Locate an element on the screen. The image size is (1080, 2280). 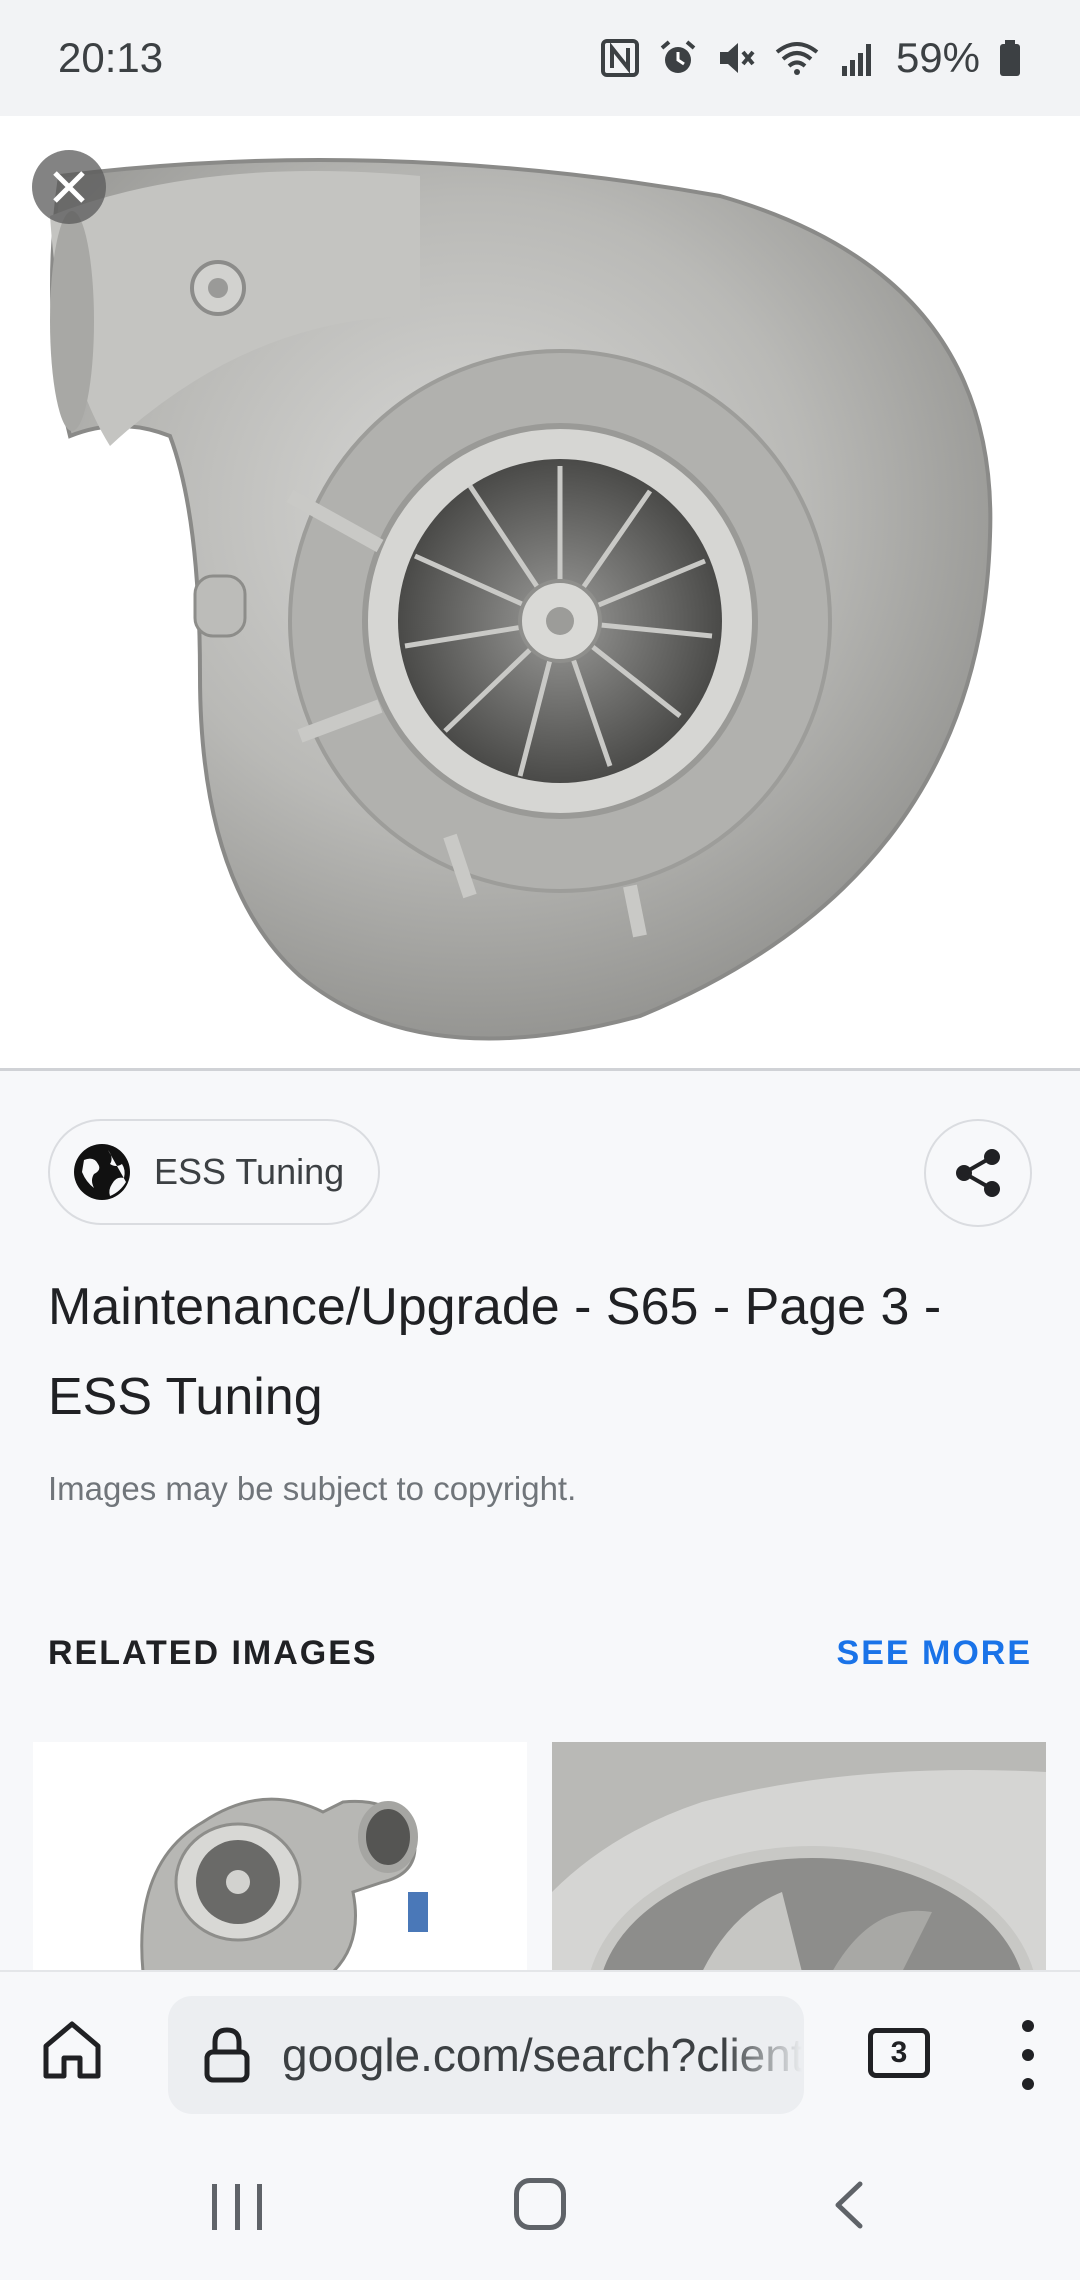
source-name: ESS Tuning is located at coordinates (249, 1171).